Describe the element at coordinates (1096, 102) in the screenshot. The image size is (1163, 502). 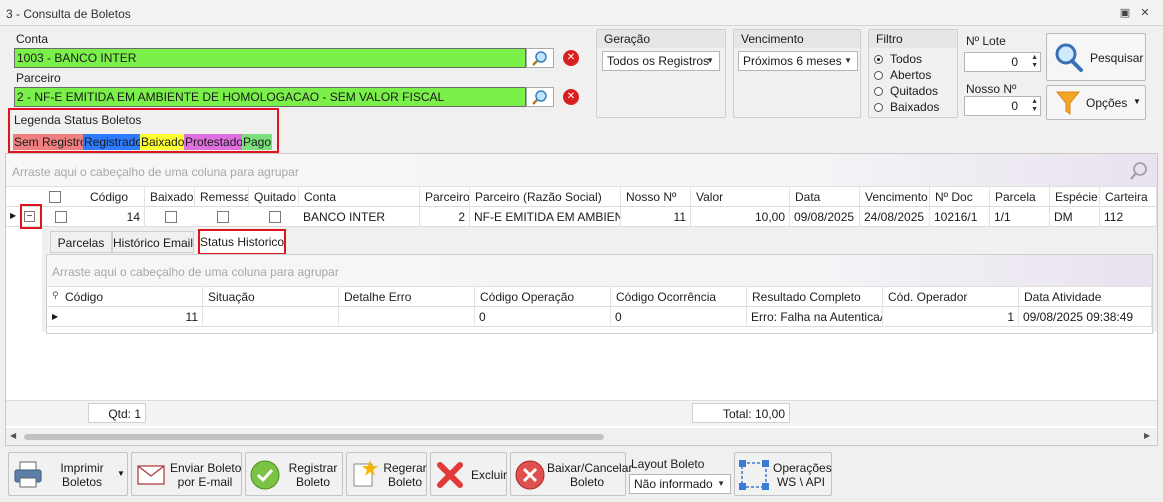
I see `opcoes-button: Opções ▼` at that location.